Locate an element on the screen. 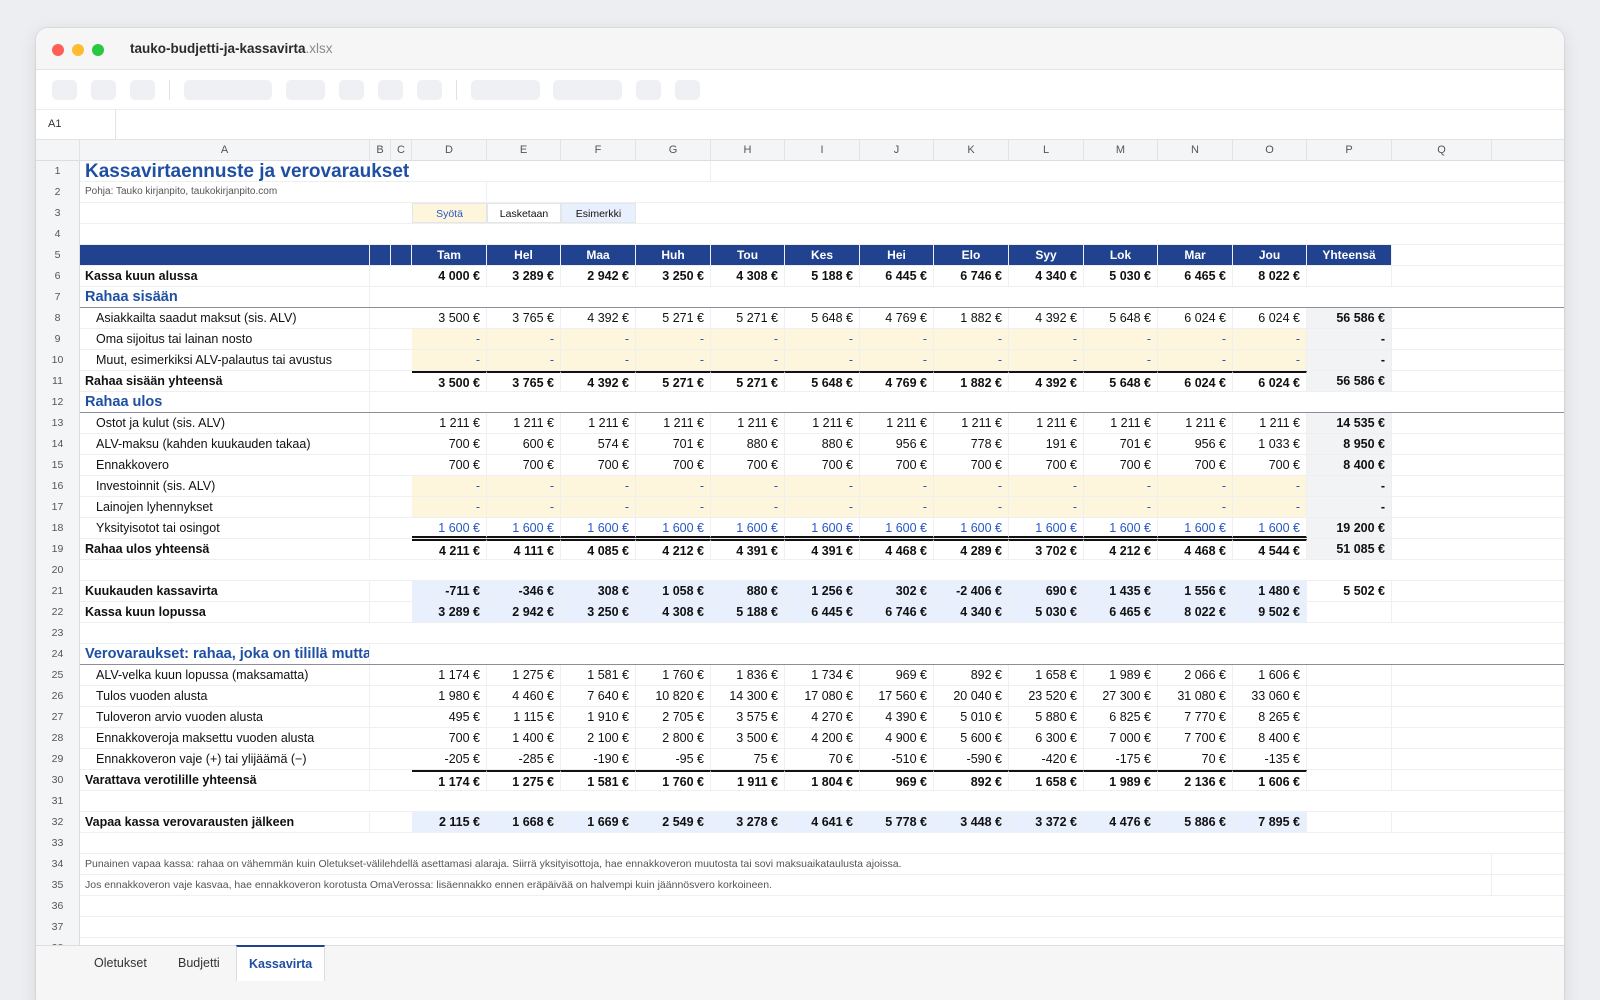 The image size is (1600, 1000). value-cell: 4 212 € is located at coordinates (673, 549).